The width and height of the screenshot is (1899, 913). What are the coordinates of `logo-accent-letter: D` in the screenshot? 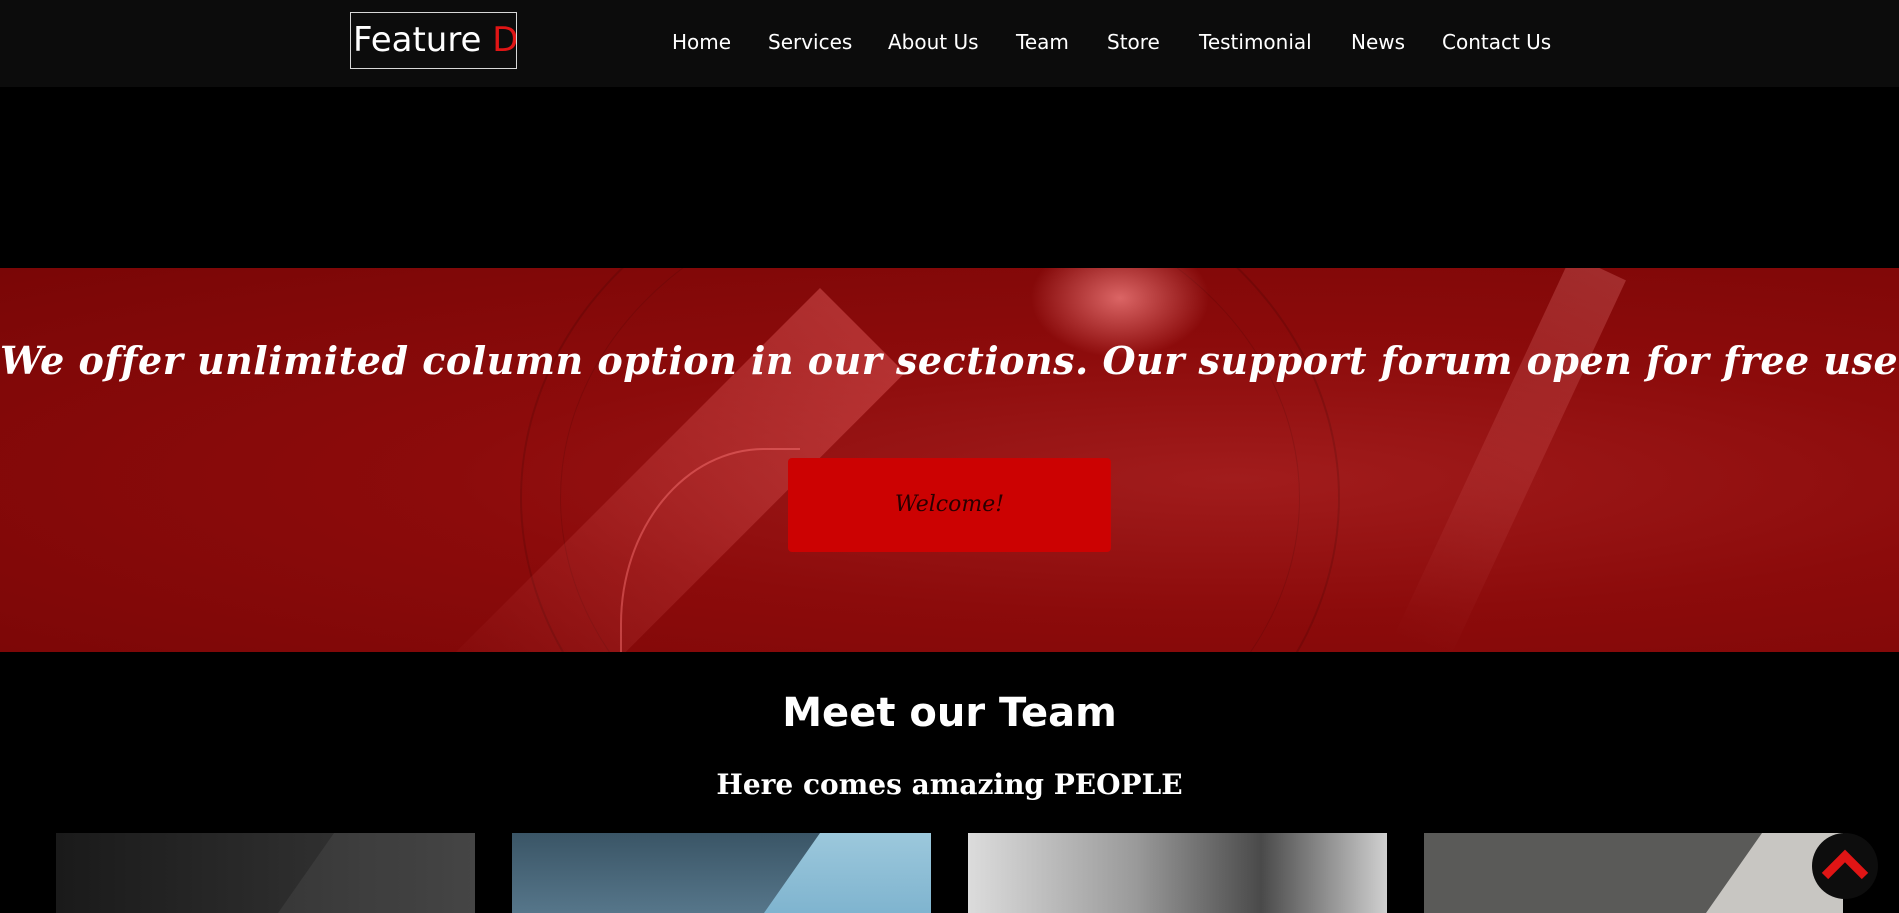 It's located at (504, 40).